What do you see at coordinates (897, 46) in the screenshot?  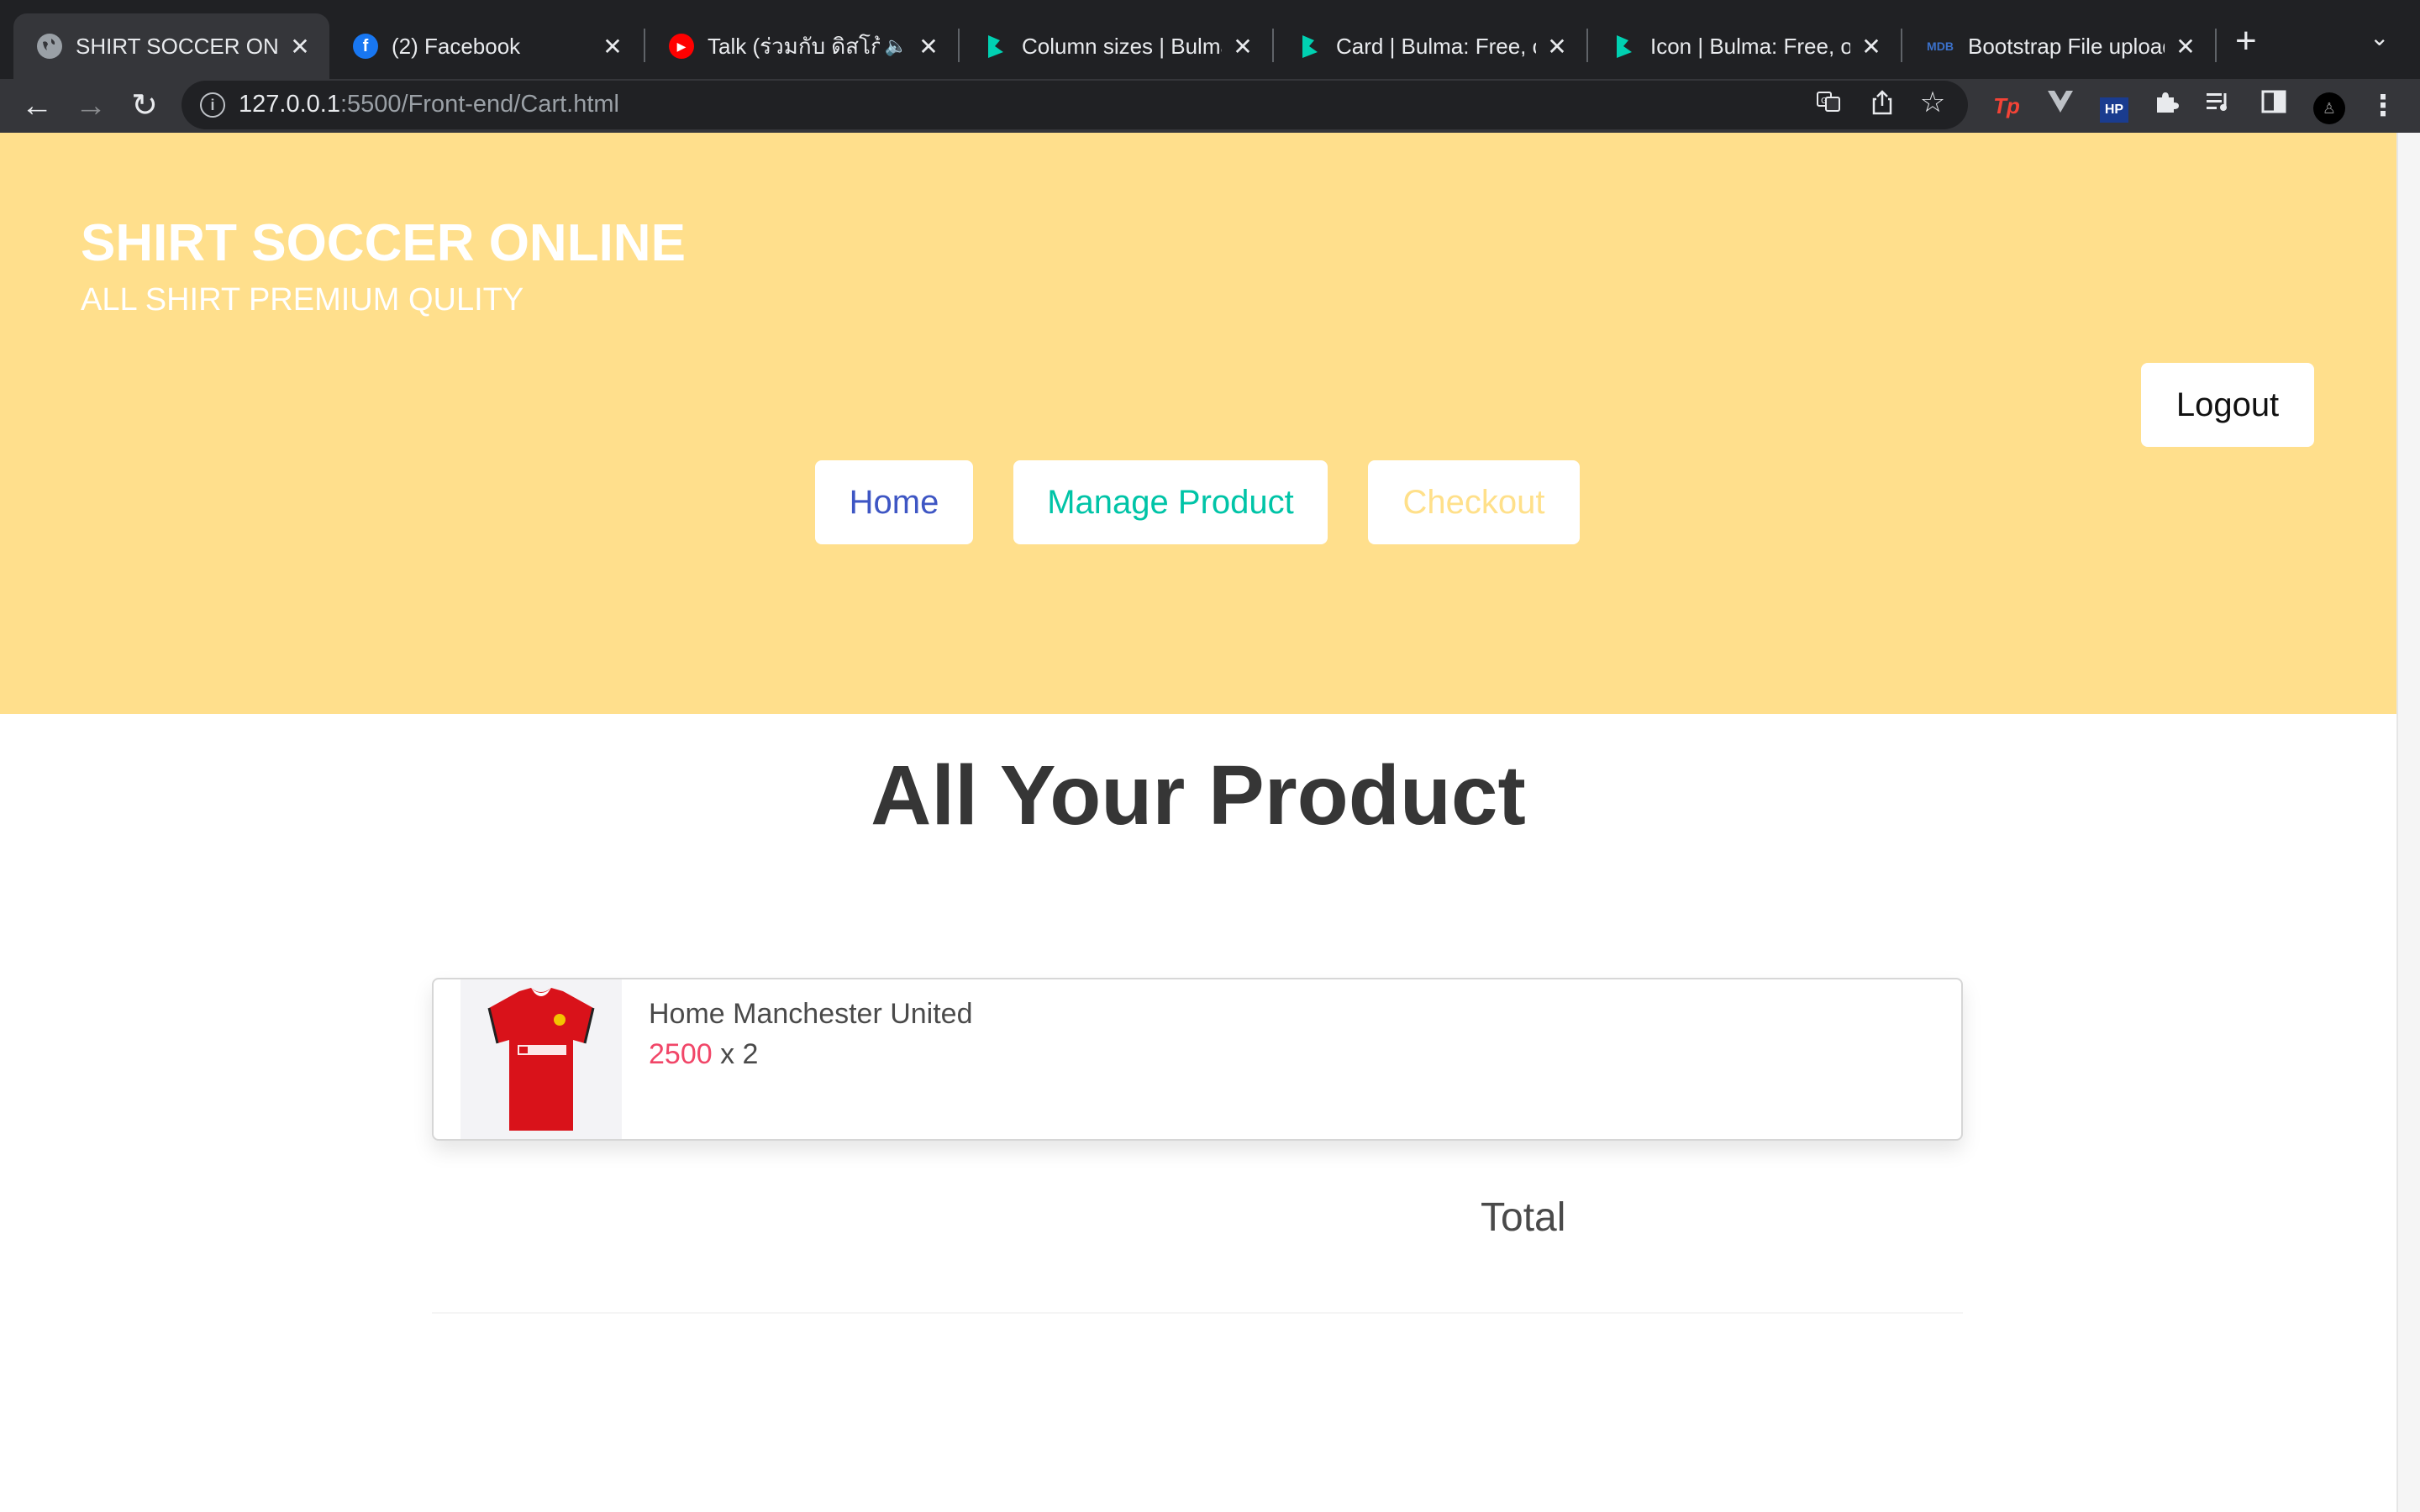 I see `speaker-icon: 🔈` at bounding box center [897, 46].